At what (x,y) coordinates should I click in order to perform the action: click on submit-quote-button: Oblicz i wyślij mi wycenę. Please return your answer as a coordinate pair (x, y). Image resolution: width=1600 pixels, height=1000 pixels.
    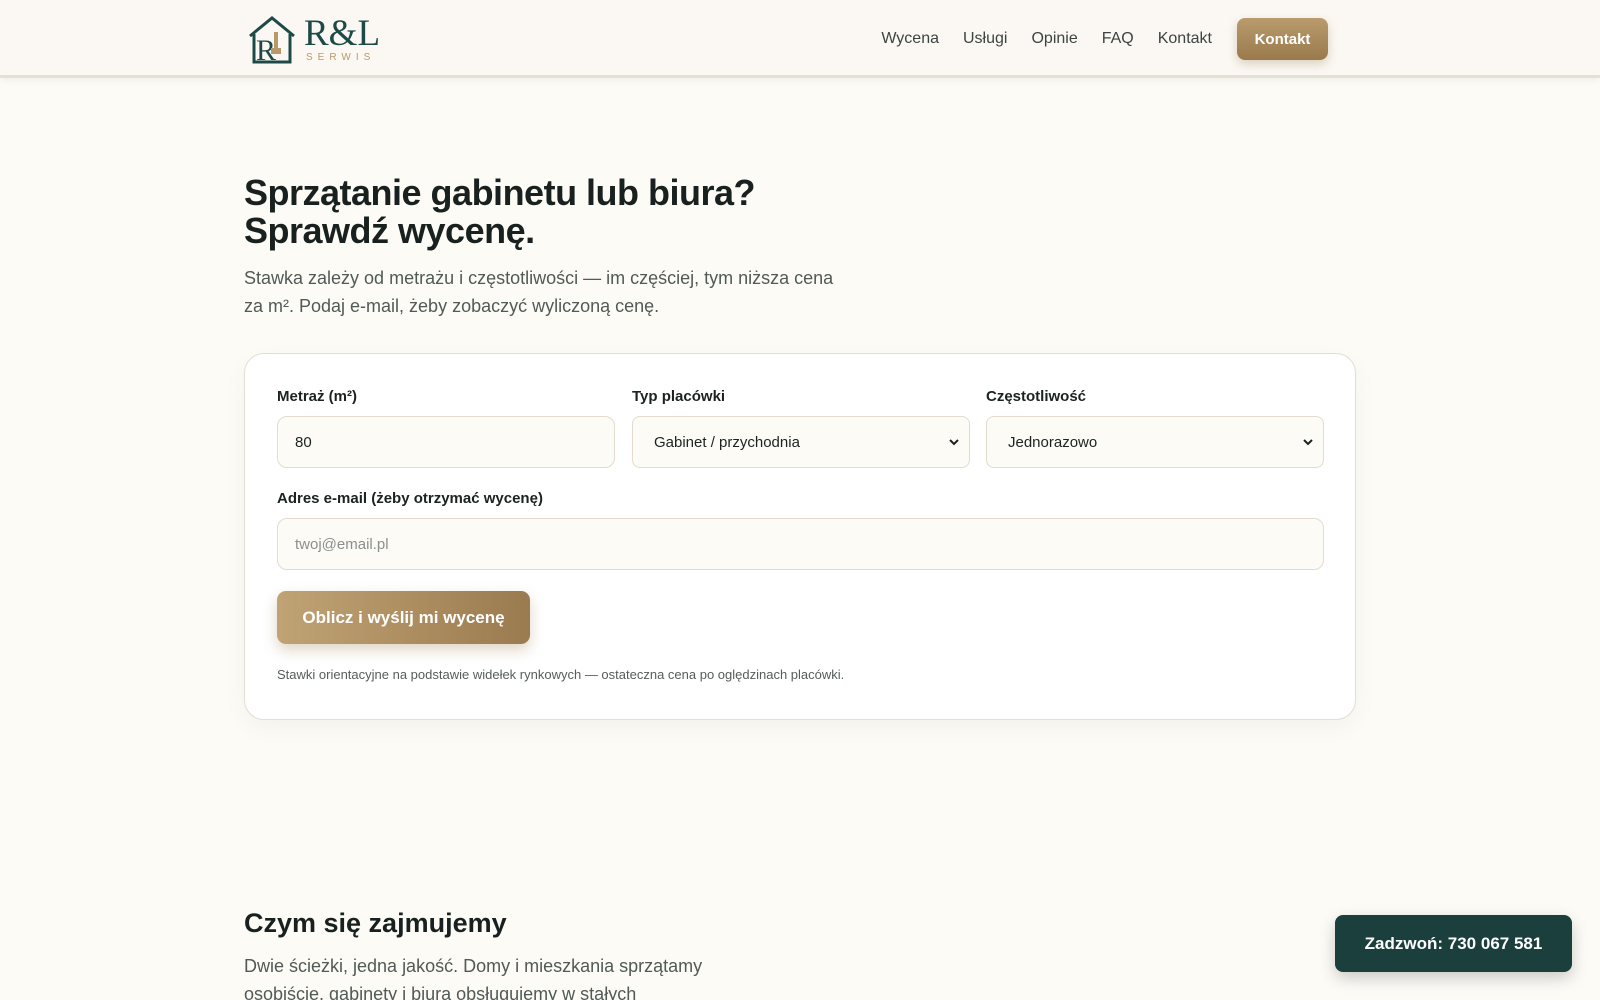
    Looking at the image, I should click on (403, 617).